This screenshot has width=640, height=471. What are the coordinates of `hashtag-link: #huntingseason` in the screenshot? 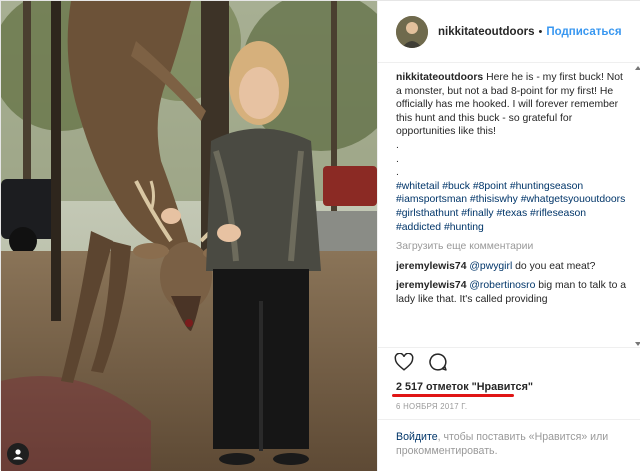 It's located at (546, 186).